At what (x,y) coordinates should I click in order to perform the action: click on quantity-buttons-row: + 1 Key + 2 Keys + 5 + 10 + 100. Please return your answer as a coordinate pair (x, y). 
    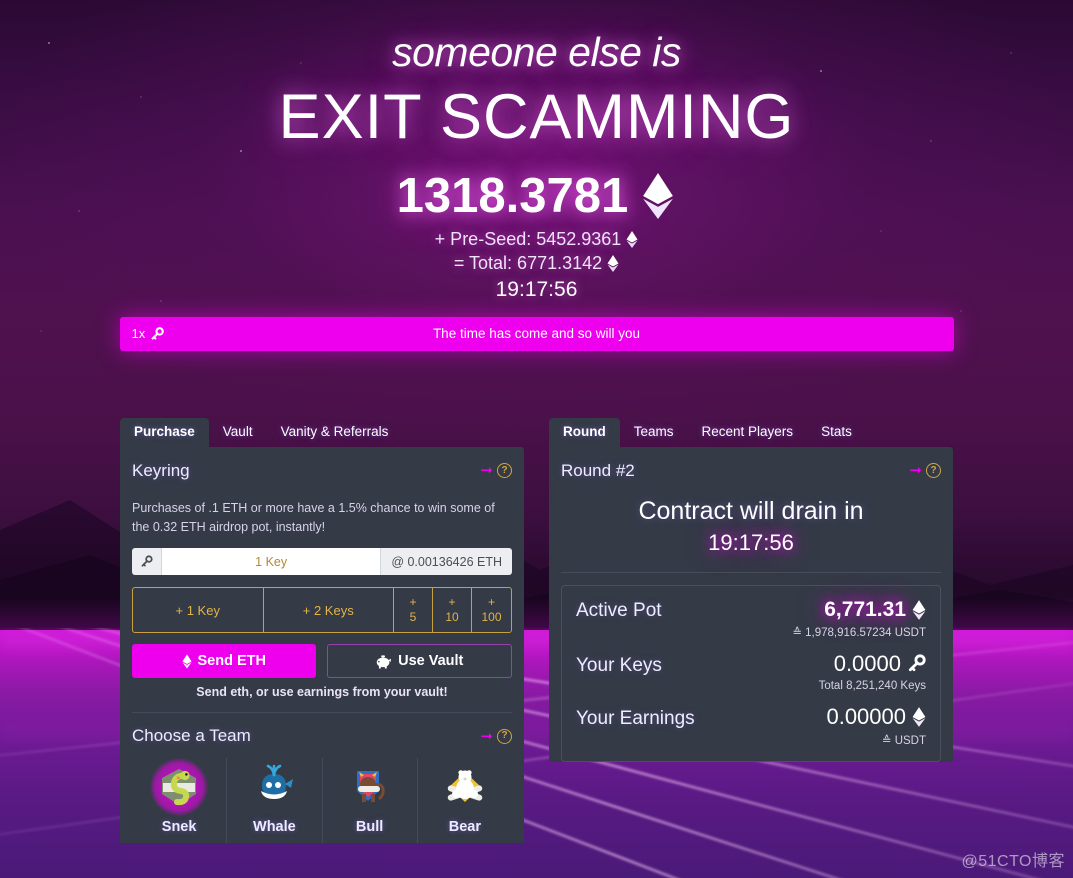
    Looking at the image, I should click on (322, 610).